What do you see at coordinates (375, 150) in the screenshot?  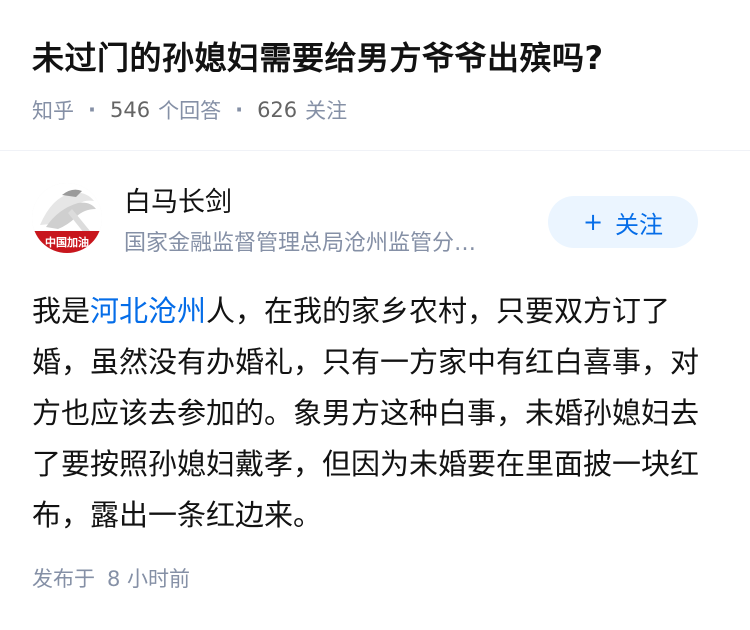 I see `section-divider` at bounding box center [375, 150].